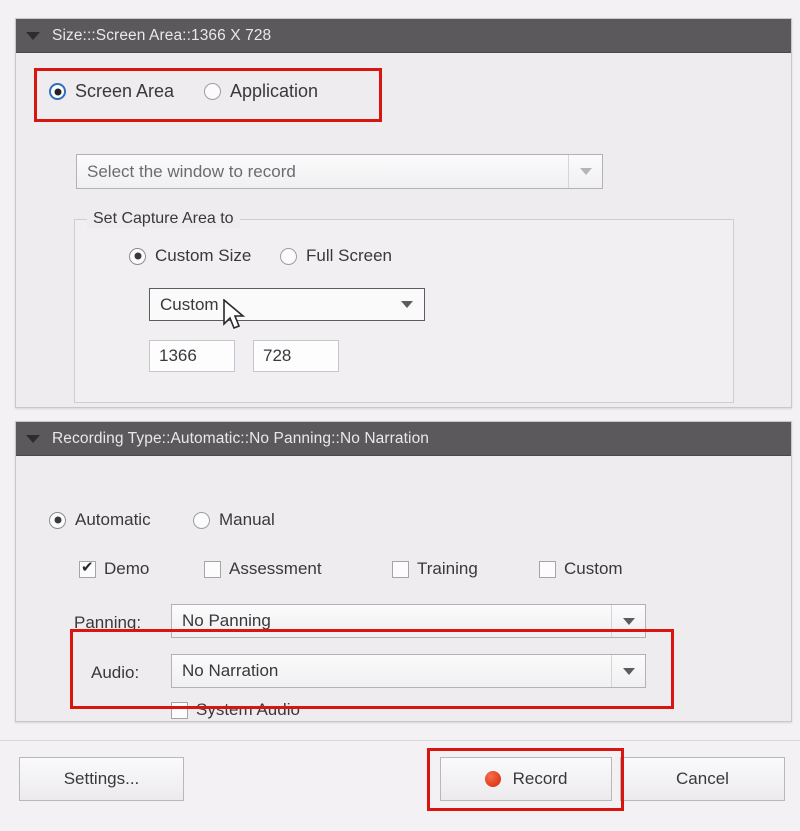 The image size is (800, 831). Describe the element at coordinates (274, 91) in the screenshot. I see `radio-application-label: Application` at that location.